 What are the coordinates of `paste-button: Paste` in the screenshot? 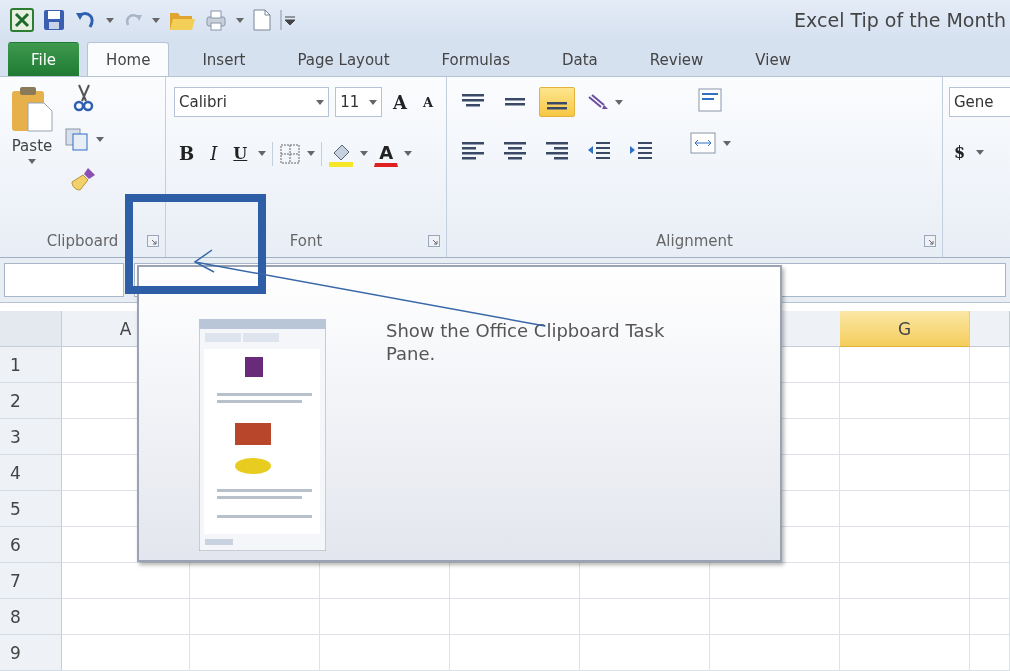 It's located at (32, 151).